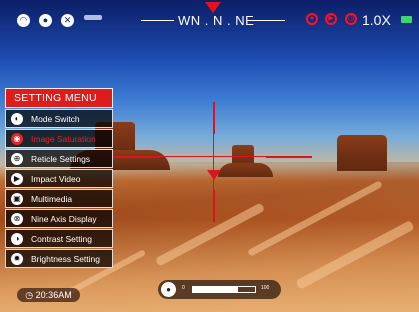  What do you see at coordinates (183, 288) in the screenshot?
I see `volume-min-label: 0` at bounding box center [183, 288].